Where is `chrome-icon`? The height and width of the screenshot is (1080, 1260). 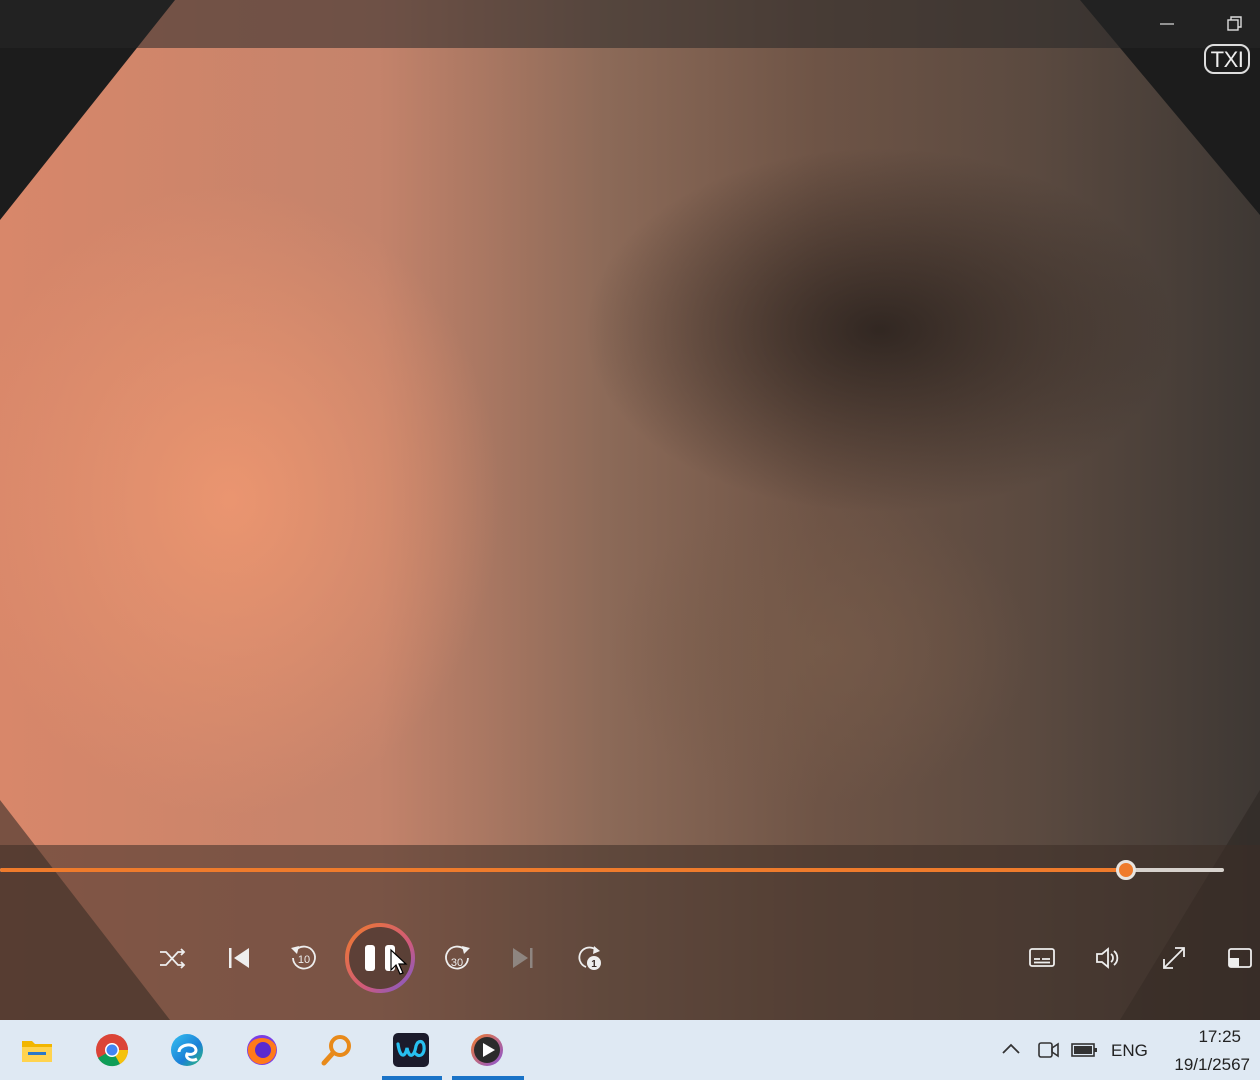
chrome-icon is located at coordinates (112, 1050).